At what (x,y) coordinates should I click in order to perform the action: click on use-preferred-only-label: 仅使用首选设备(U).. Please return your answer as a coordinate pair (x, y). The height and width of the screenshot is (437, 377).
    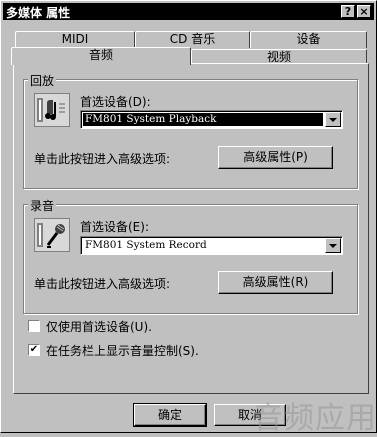
    Looking at the image, I should click on (99, 326).